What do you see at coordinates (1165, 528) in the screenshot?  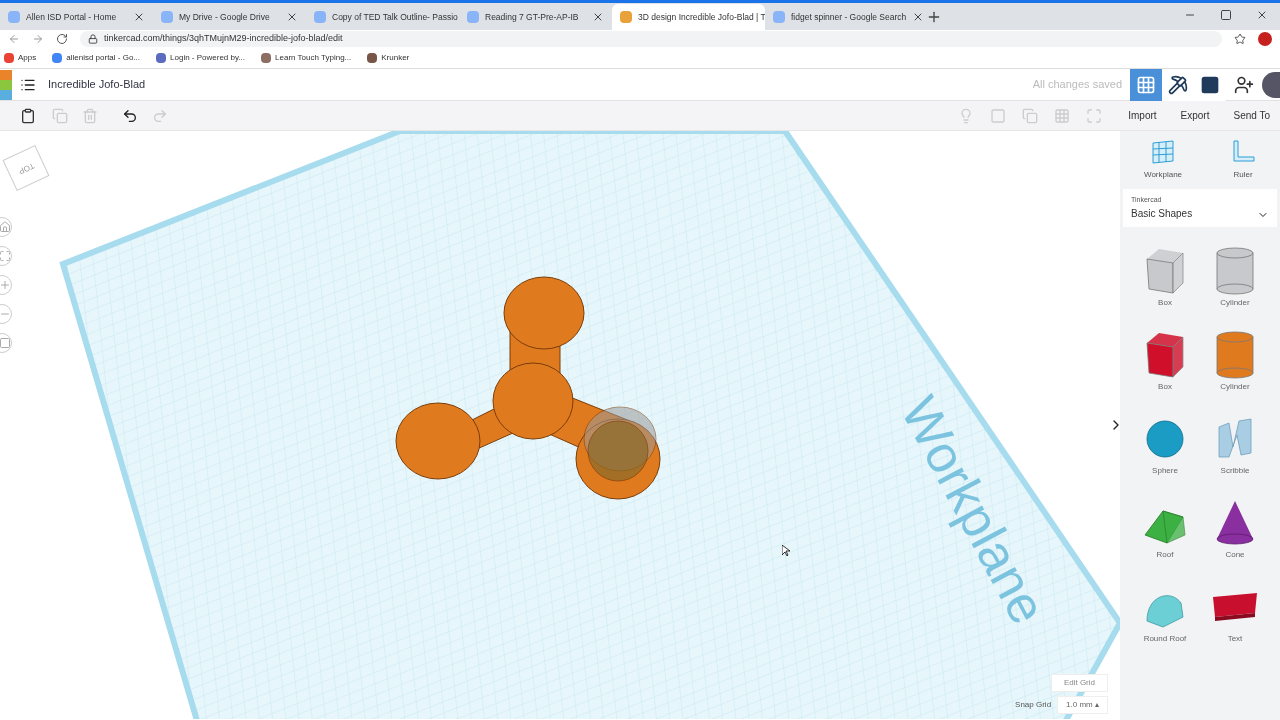 I see `shape-tile: Roof` at bounding box center [1165, 528].